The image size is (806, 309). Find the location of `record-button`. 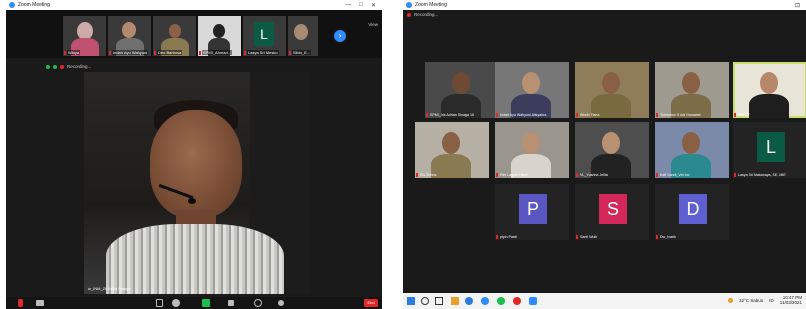

record-button is located at coordinates (258, 303).